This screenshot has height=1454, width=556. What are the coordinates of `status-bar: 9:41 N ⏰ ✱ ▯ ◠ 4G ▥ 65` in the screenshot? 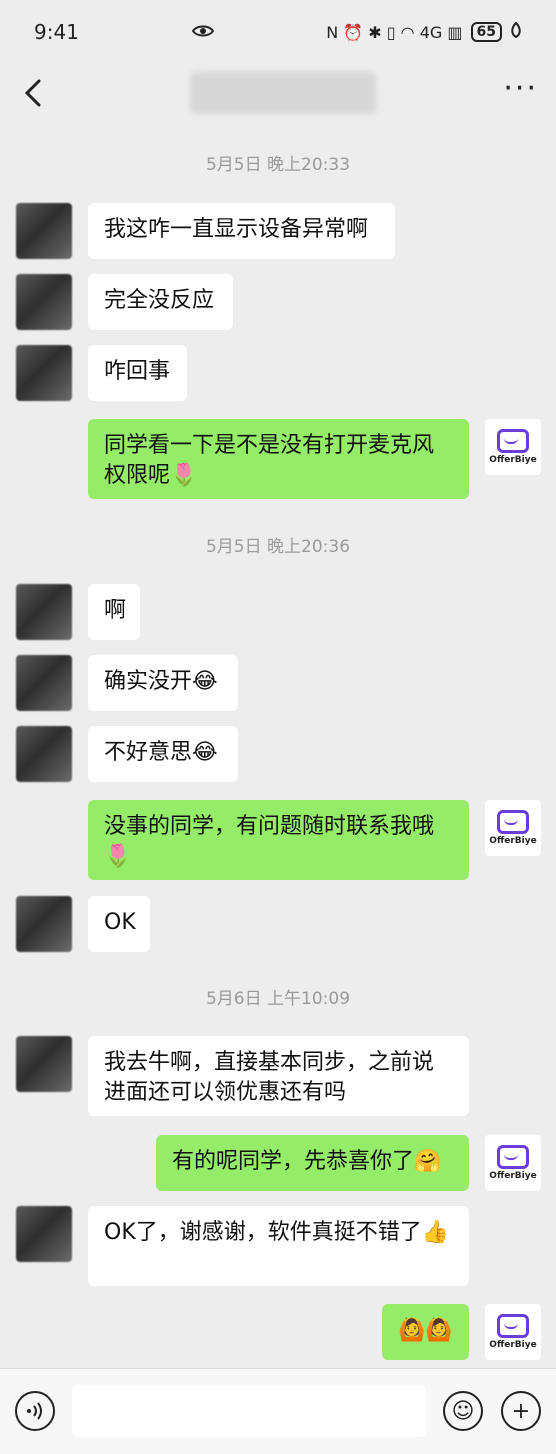 It's located at (278, 32).